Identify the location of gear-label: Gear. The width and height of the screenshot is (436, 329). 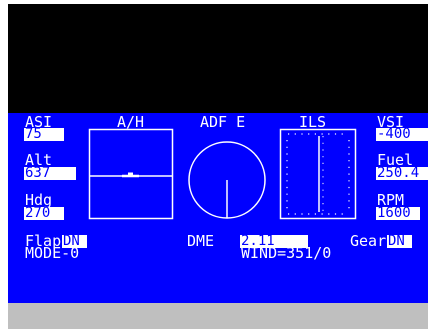
(368, 241).